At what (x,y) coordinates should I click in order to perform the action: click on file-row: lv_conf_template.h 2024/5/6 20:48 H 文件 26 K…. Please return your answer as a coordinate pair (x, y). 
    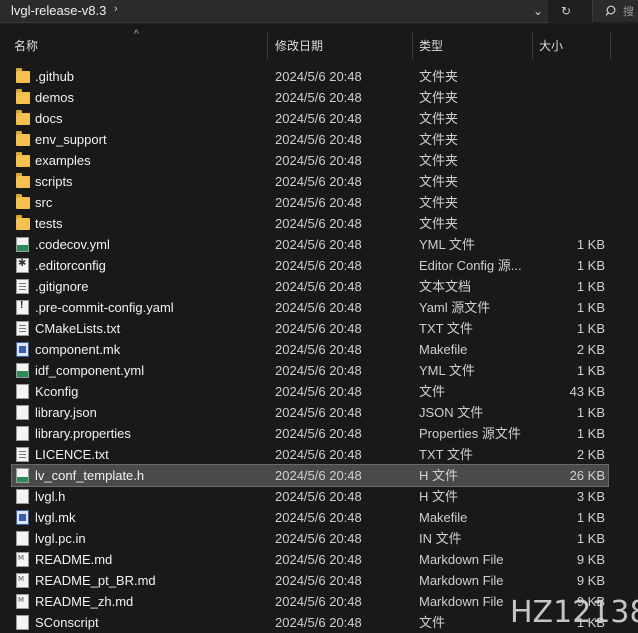
    Looking at the image, I should click on (310, 475).